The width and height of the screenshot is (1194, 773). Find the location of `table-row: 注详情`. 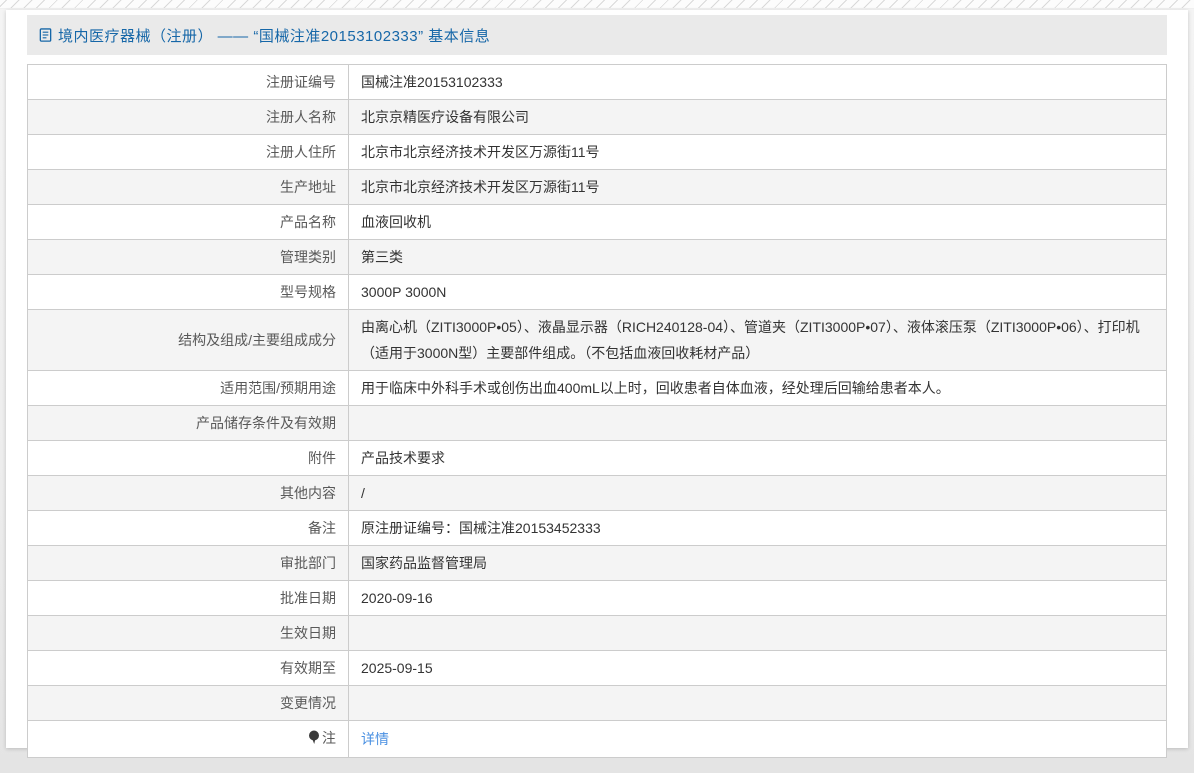

table-row: 注详情 is located at coordinates (597, 739).